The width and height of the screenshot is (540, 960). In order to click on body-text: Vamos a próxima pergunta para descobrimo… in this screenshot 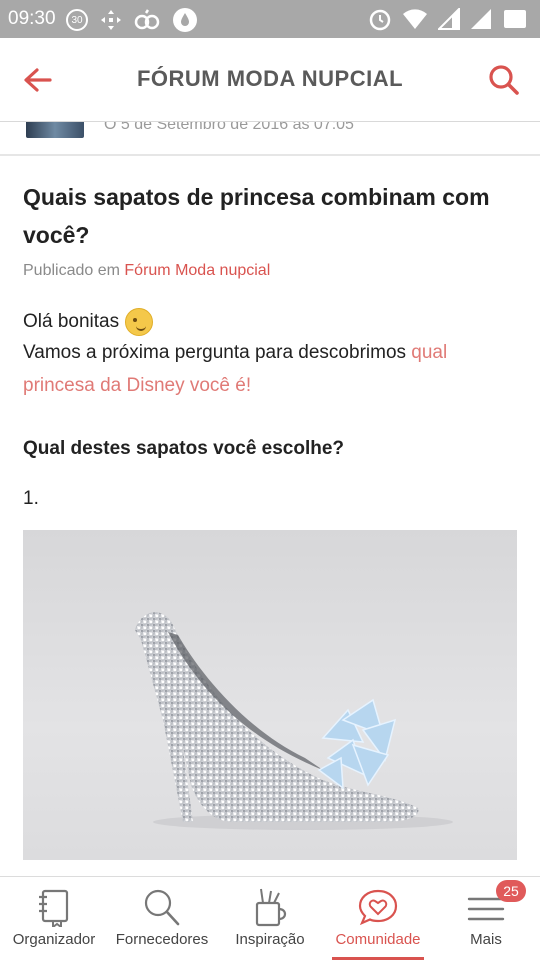, I will do `click(215, 352)`.